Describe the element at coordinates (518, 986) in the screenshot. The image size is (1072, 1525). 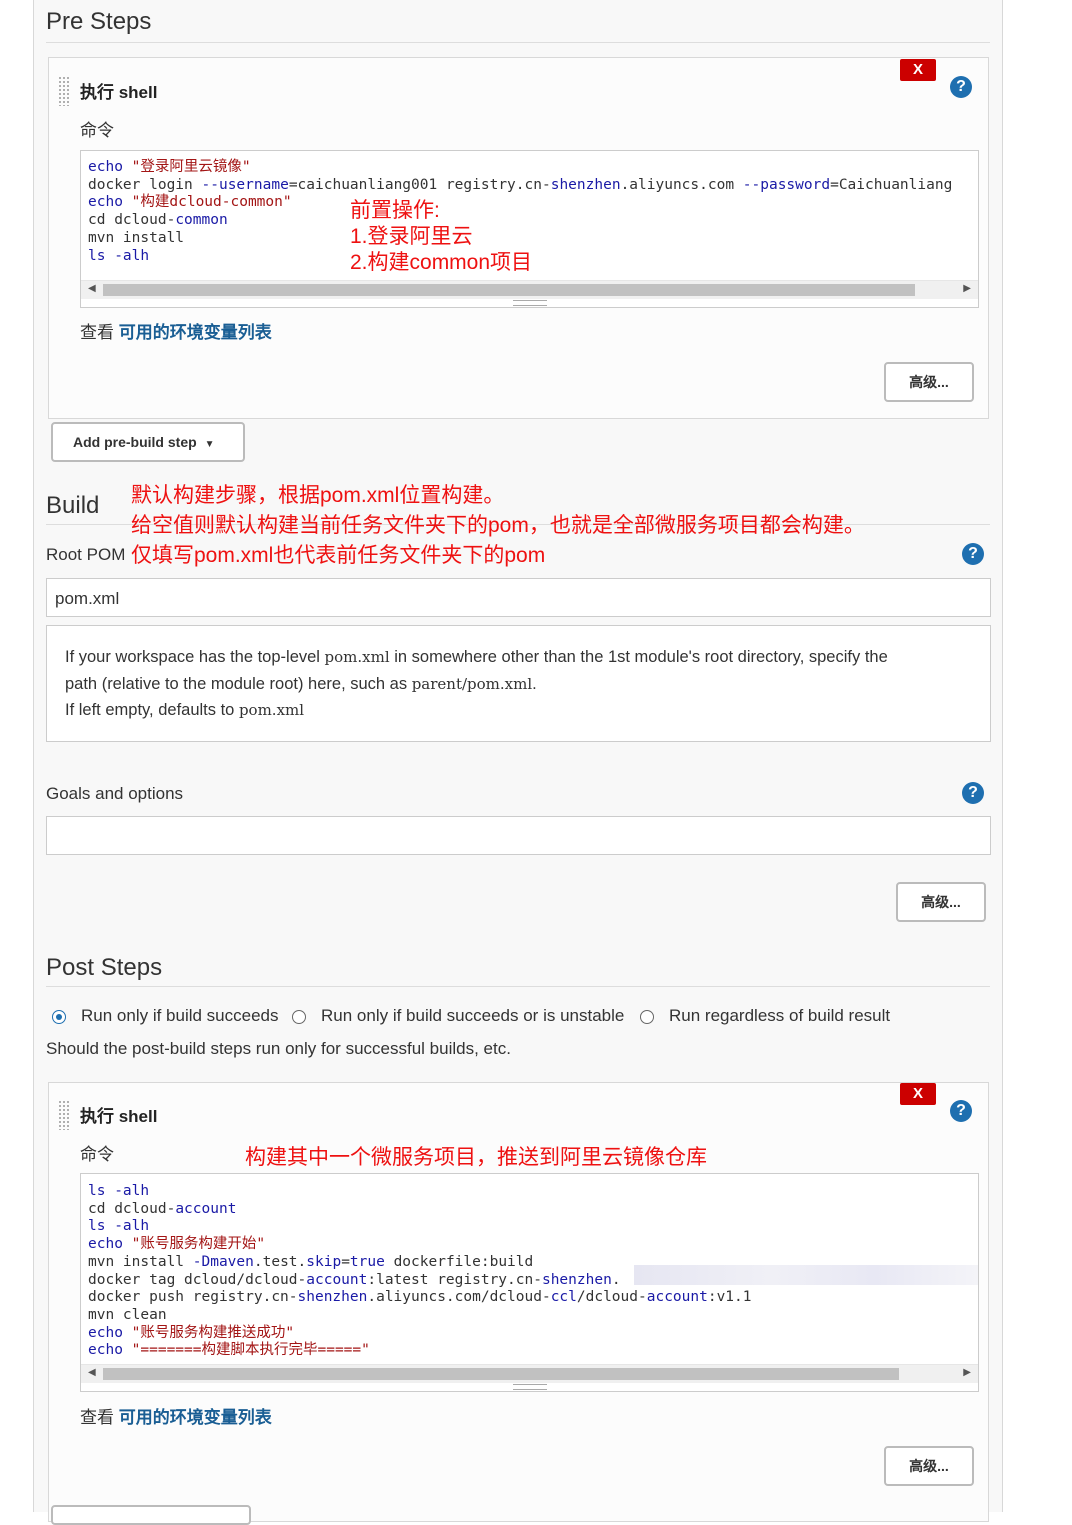
I see `post-steps-divider` at that location.